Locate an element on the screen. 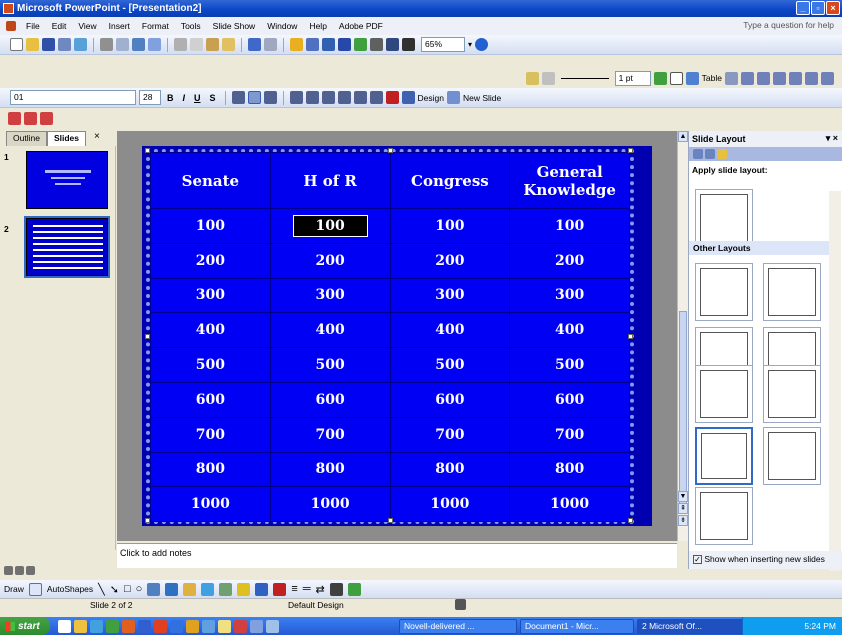 Image resolution: width=842 pixels, height=635 pixels. undo-icon is located at coordinates (254, 44).